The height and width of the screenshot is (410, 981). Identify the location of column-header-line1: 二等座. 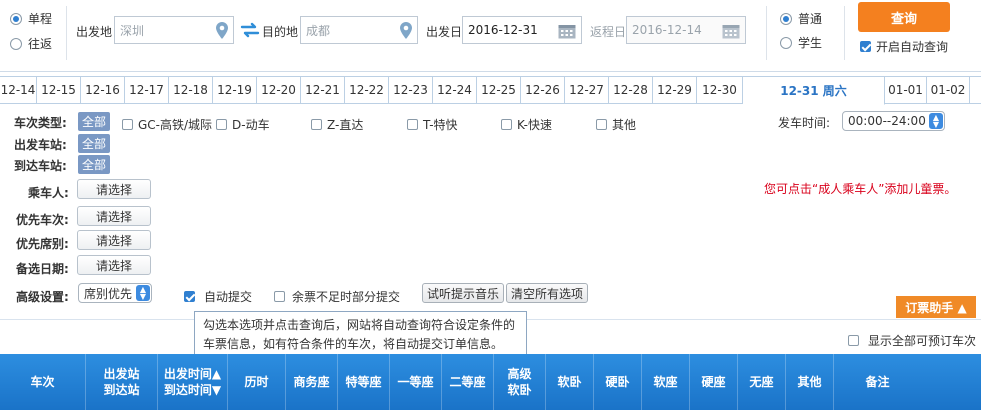
(467, 382).